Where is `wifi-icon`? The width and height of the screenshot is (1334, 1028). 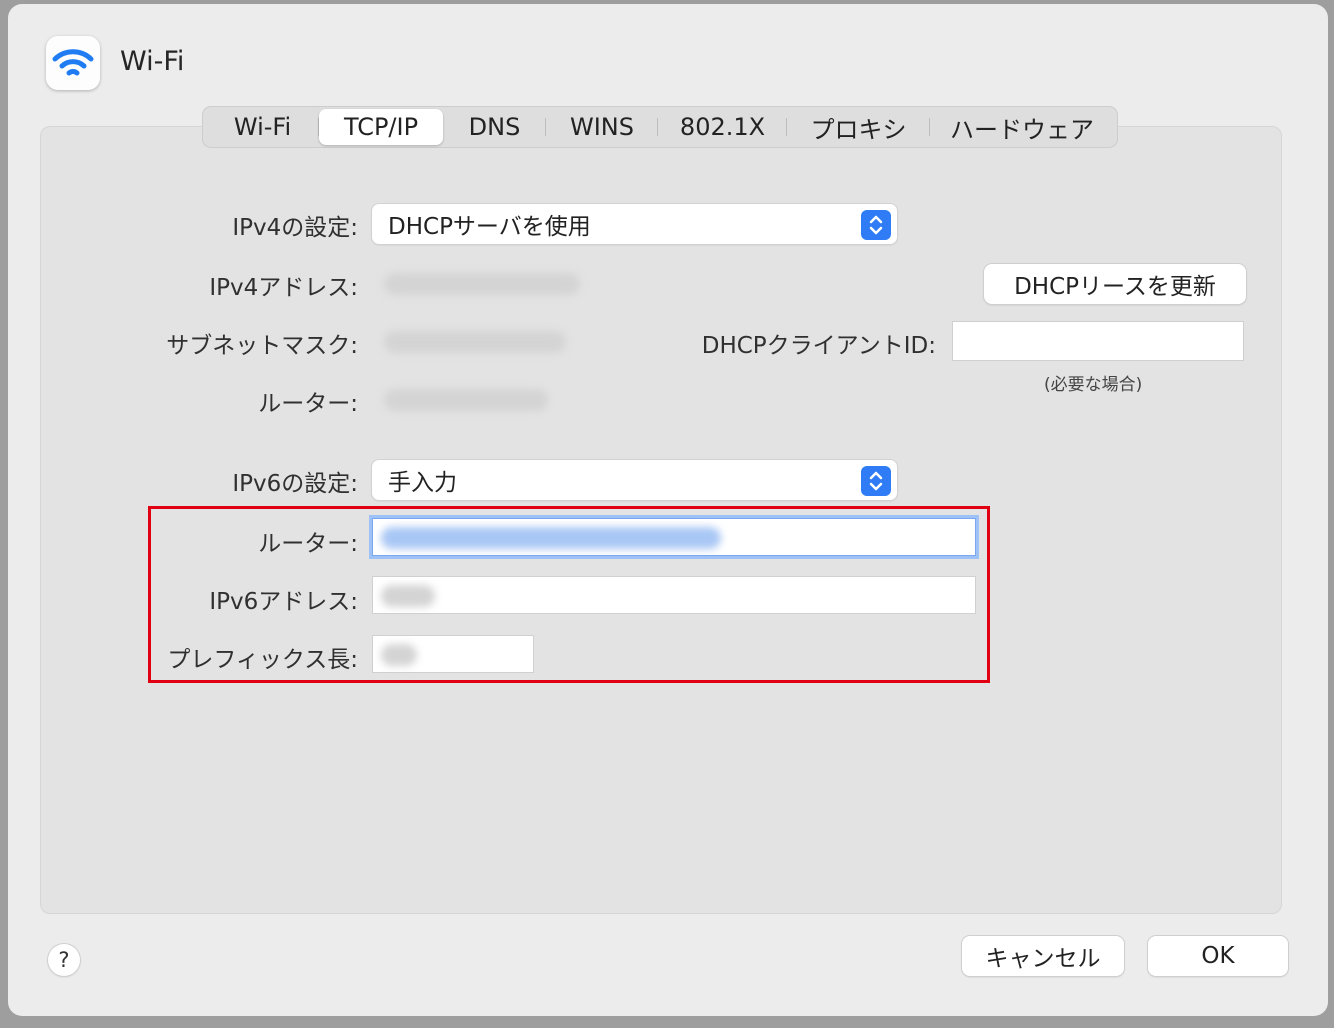
wifi-icon is located at coordinates (73, 62).